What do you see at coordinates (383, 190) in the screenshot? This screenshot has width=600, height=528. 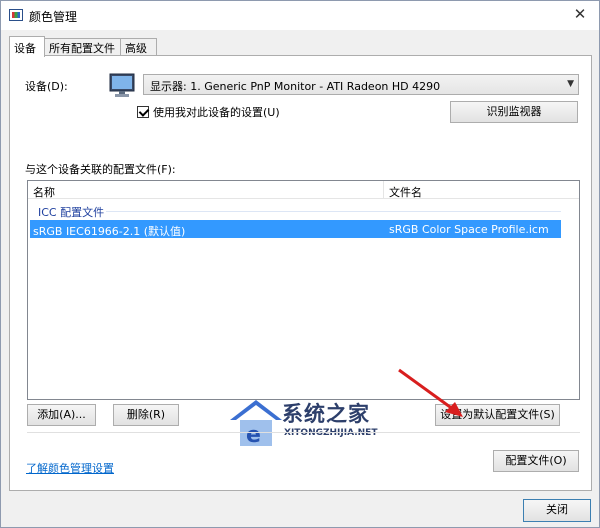 I see `column-divider` at bounding box center [383, 190].